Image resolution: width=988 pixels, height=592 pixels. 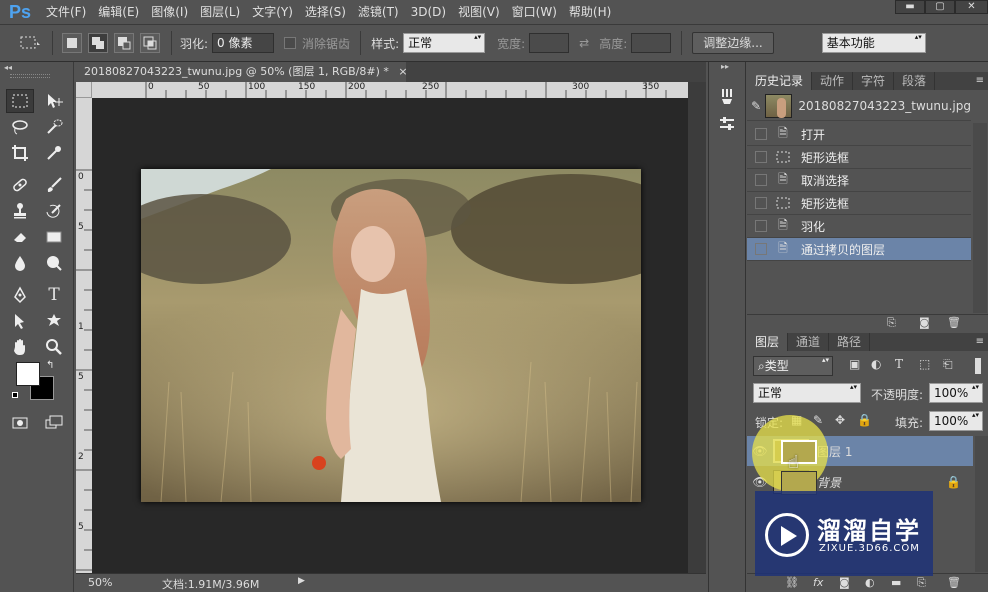 What do you see at coordinates (807, 393) in the screenshot?
I see `blend-mode-select: 正常` at bounding box center [807, 393].